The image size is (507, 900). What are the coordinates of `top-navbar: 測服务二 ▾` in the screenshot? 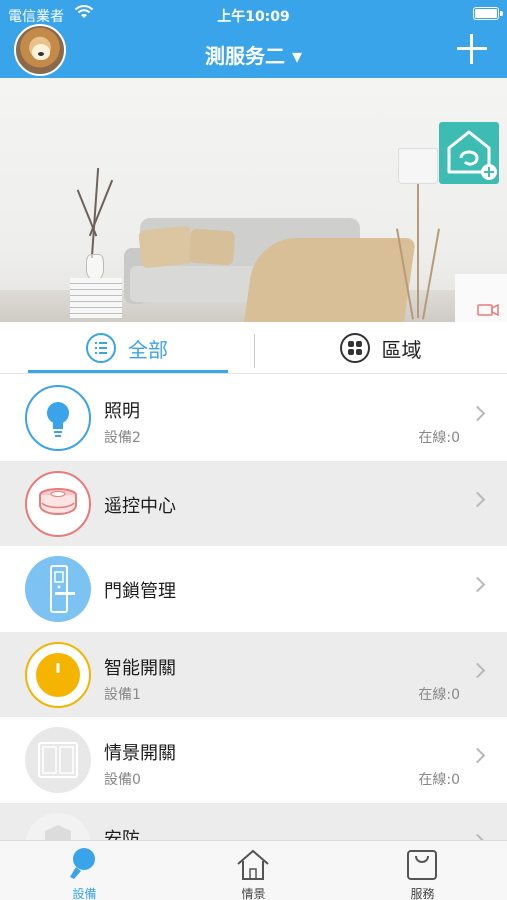 It's located at (253, 51).